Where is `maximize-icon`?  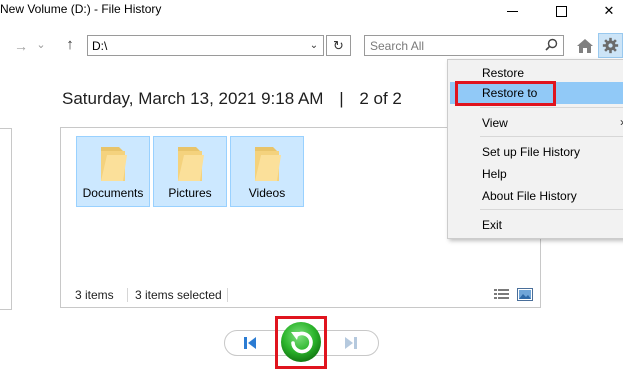 maximize-icon is located at coordinates (561, 11).